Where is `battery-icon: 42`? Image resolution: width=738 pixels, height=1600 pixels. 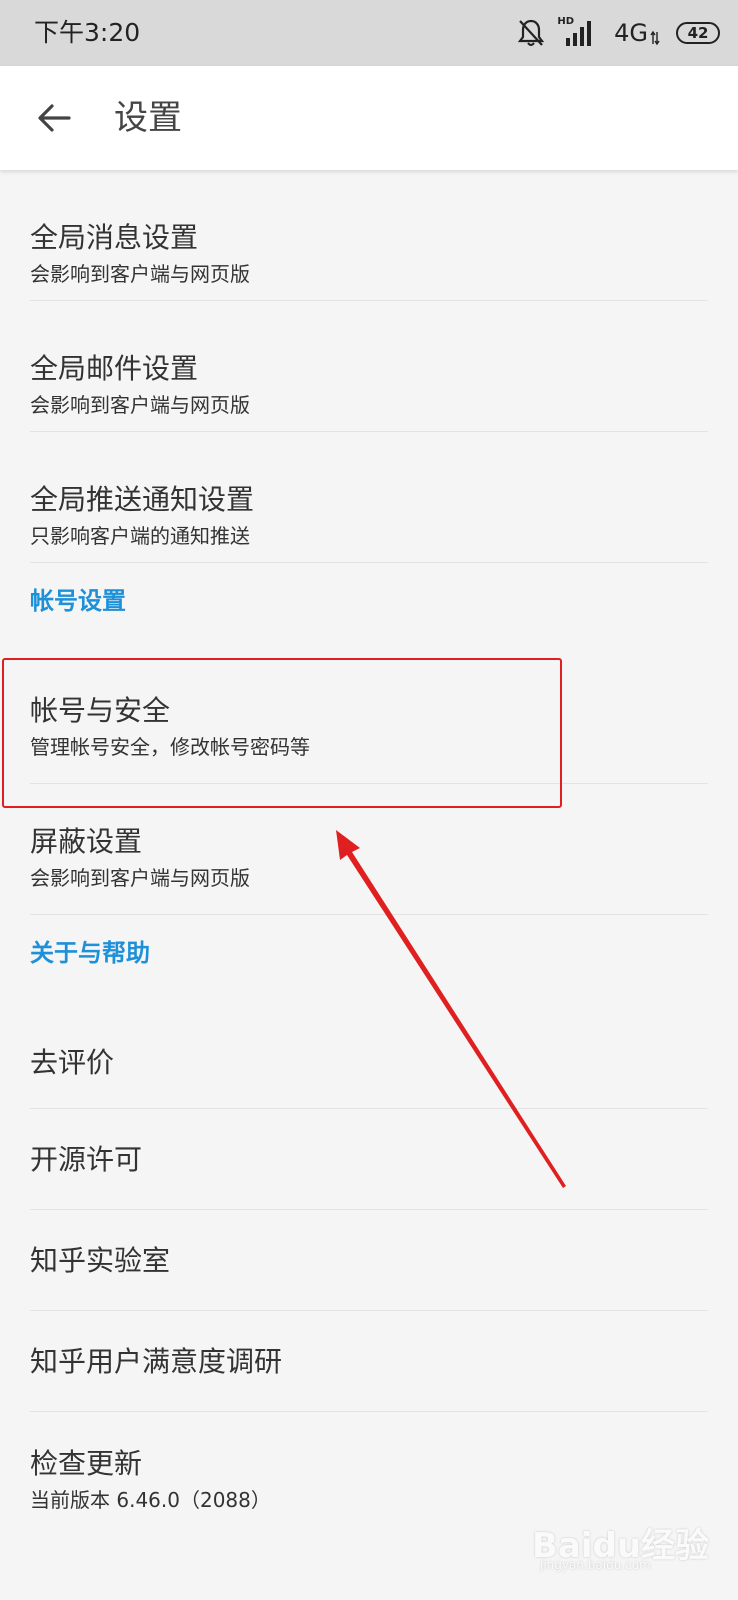
battery-icon: 42 is located at coordinates (698, 33).